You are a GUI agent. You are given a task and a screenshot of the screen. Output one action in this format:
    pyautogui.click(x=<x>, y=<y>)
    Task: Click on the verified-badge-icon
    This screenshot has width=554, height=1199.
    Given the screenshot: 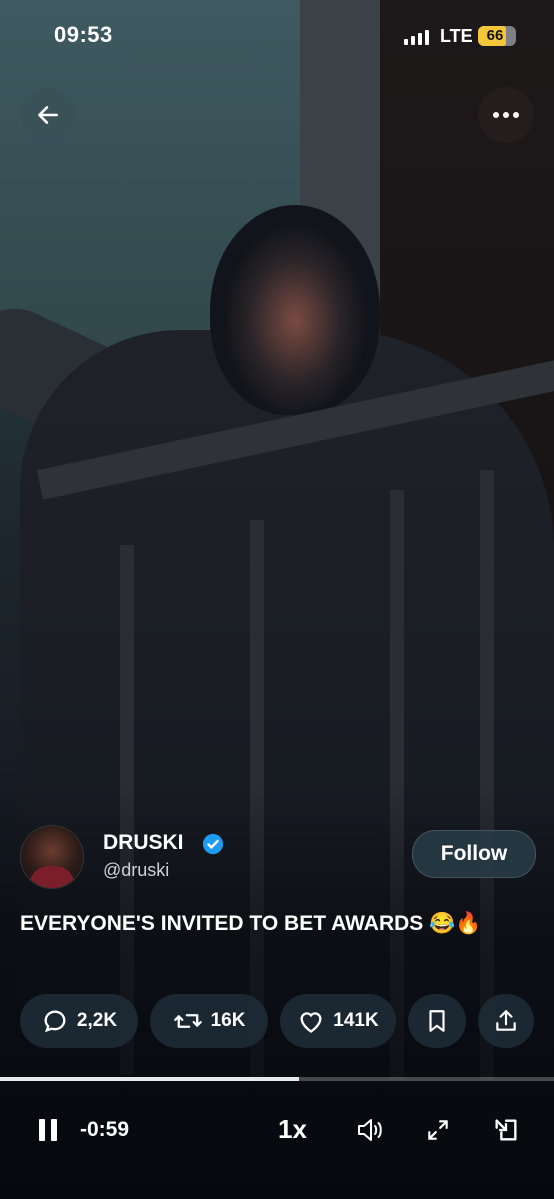 What is the action you would take?
    pyautogui.click(x=213, y=844)
    